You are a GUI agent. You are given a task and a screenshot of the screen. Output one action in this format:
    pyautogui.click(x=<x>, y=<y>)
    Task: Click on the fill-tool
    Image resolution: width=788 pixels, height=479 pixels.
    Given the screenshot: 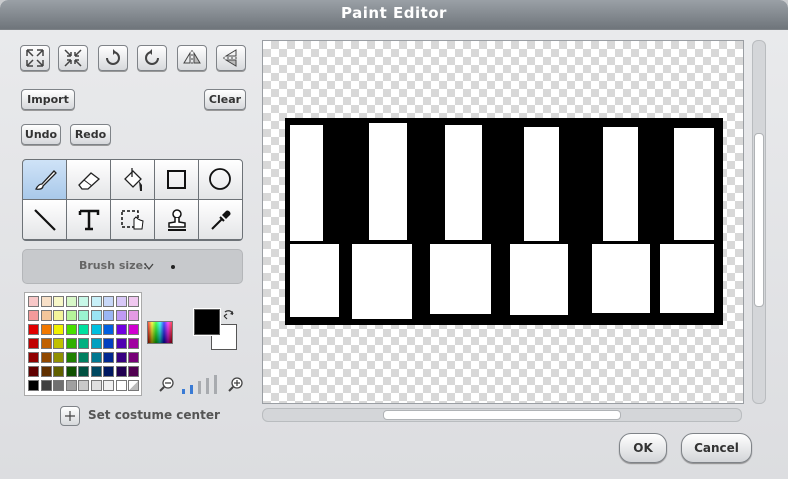 What is the action you would take?
    pyautogui.click(x=132, y=179)
    